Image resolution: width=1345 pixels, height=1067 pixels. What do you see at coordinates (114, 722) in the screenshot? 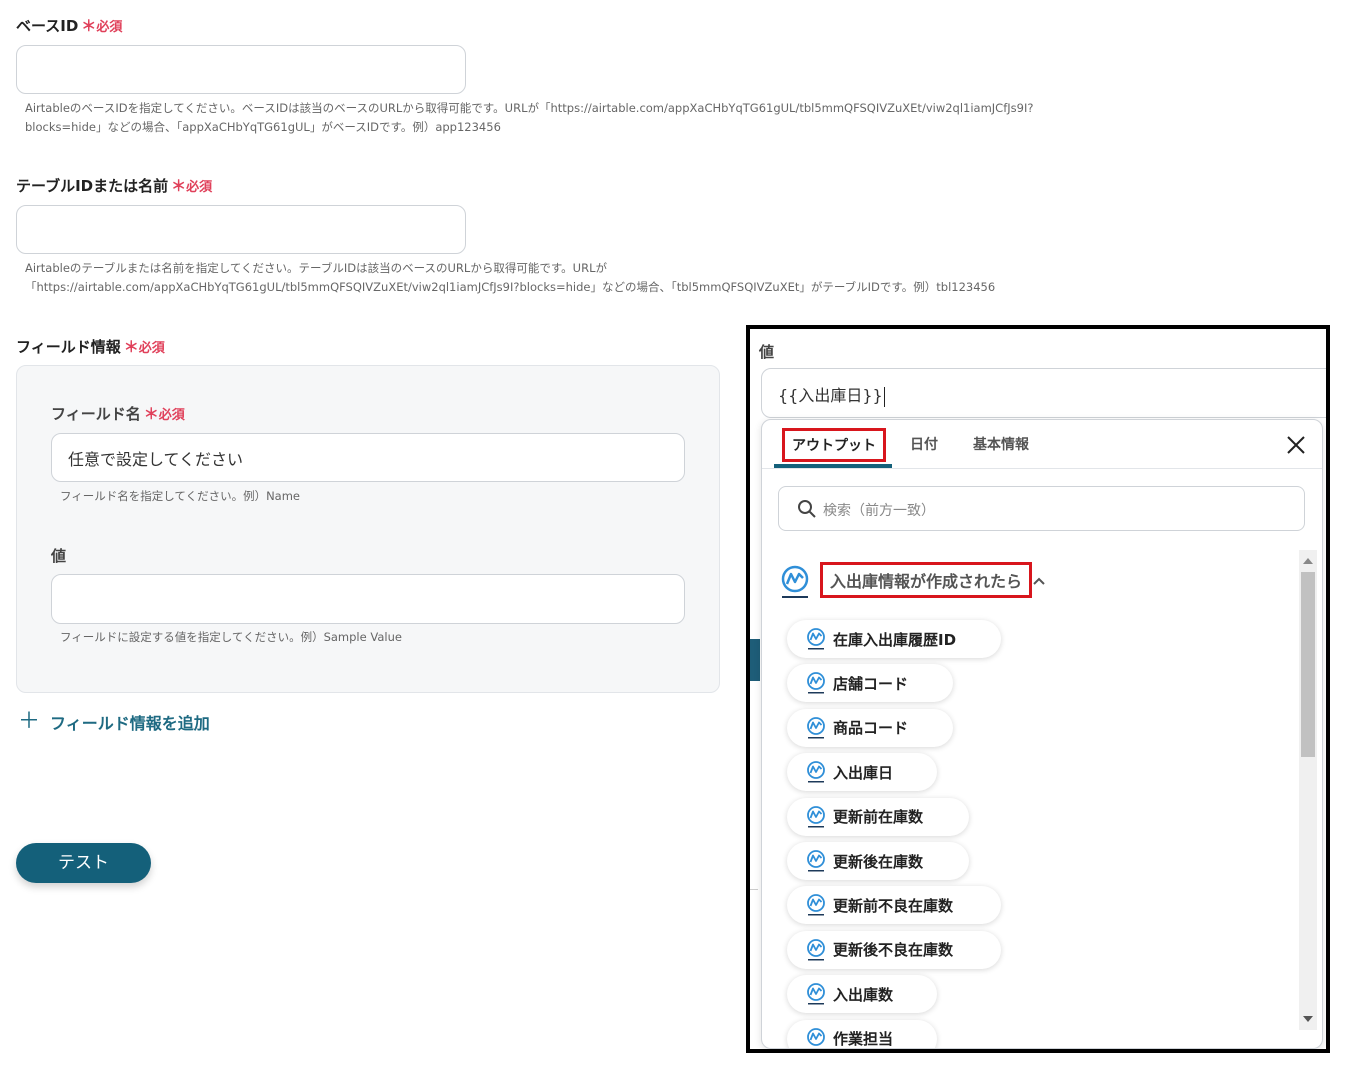
I see `add-field-button: ＋ フィールド情報を追加` at bounding box center [114, 722].